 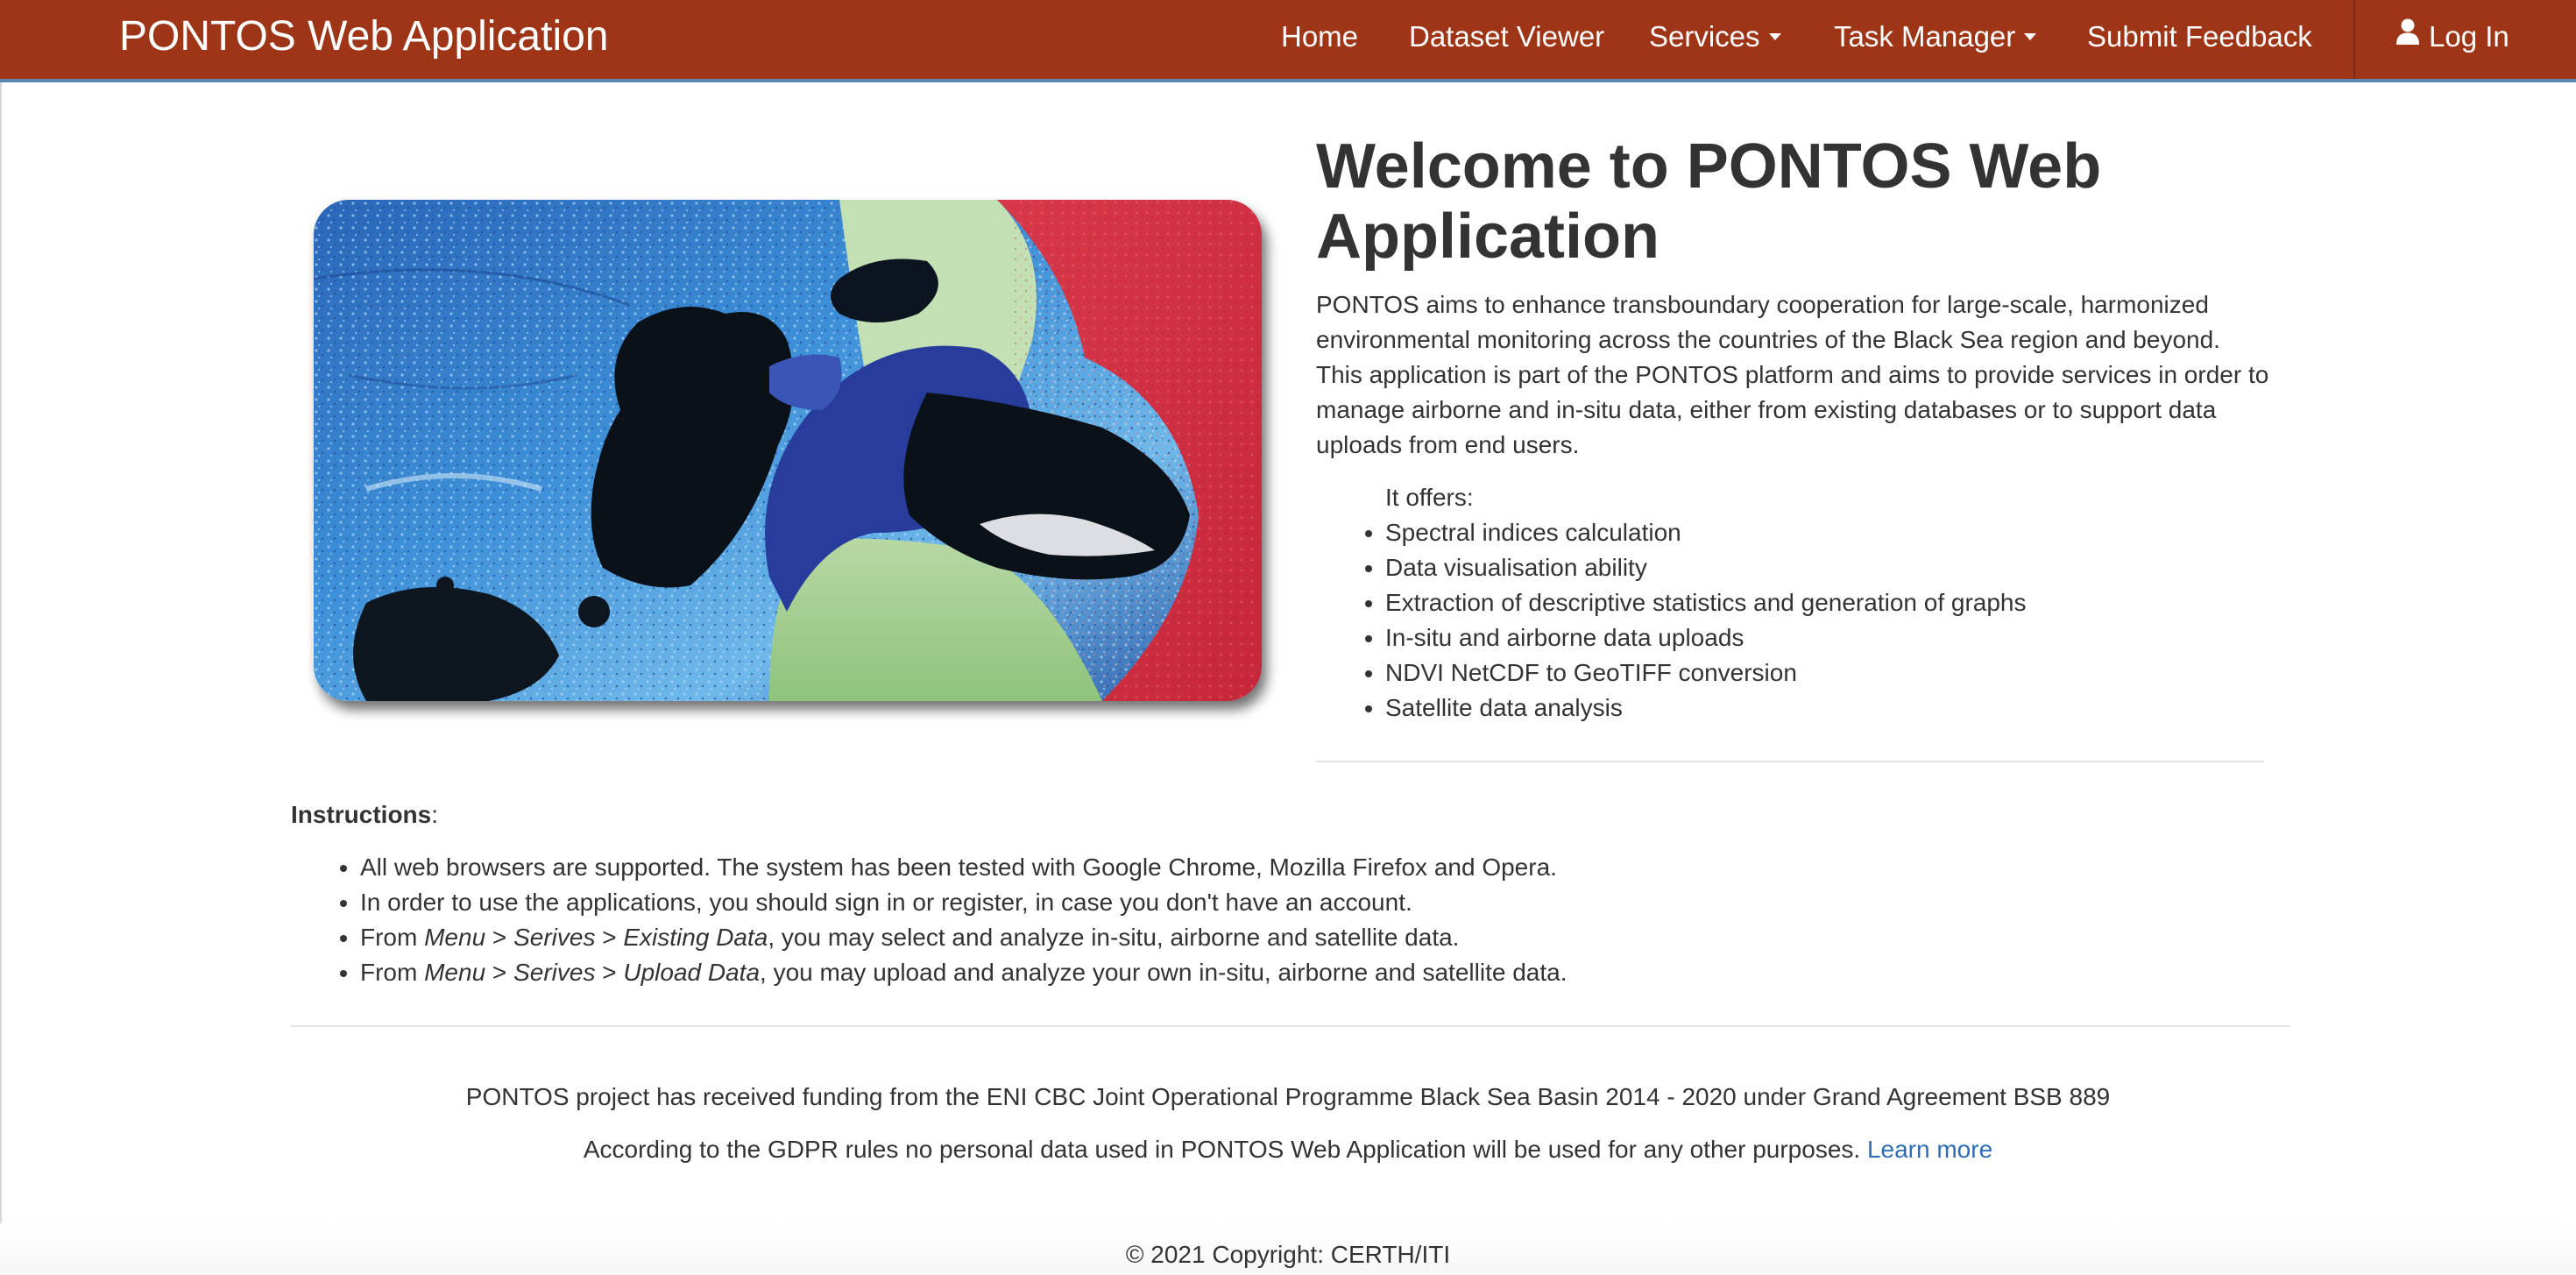 I want to click on nav-divider, so click(x=2354, y=39).